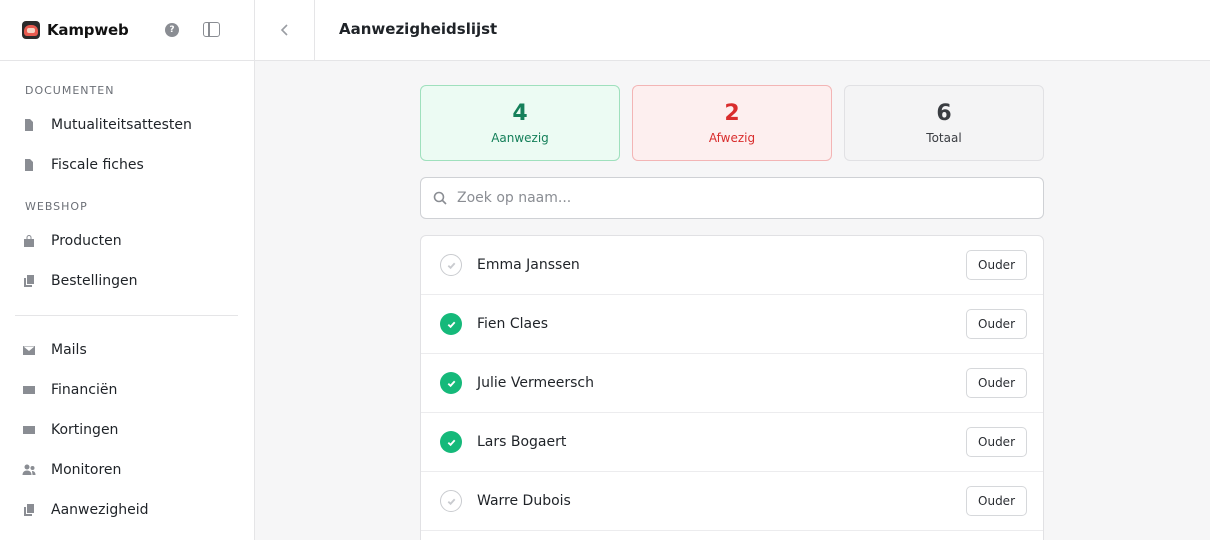 The width and height of the screenshot is (1210, 540). Describe the element at coordinates (126, 315) in the screenshot. I see `sidebar-divider` at that location.